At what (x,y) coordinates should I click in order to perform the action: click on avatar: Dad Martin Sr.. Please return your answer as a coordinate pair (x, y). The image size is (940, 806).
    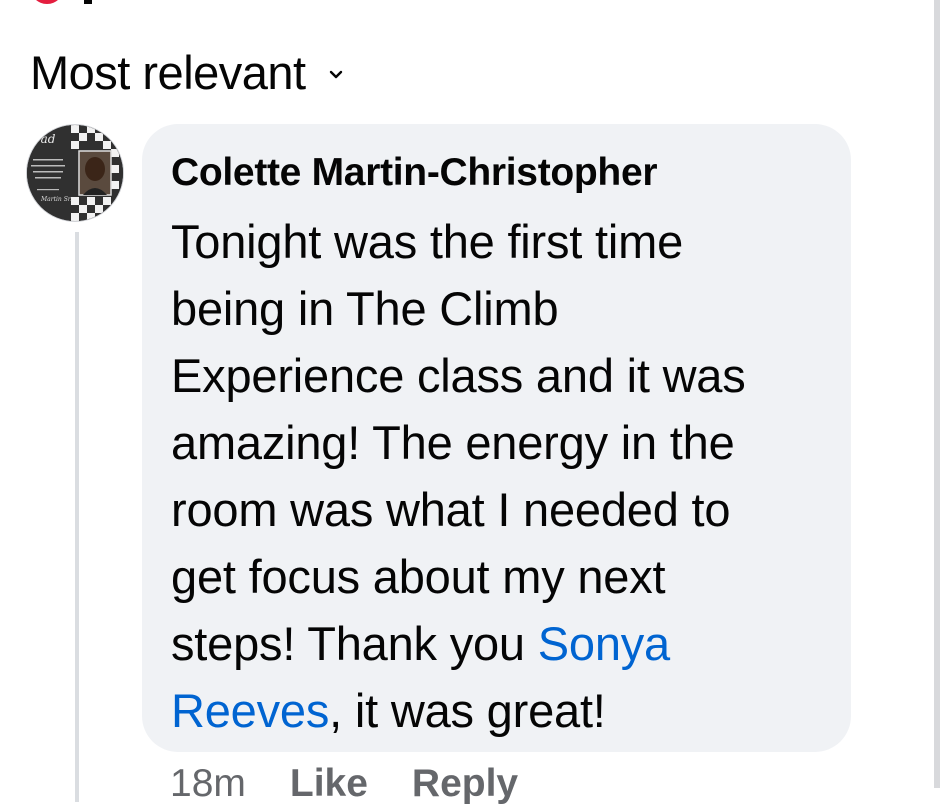
    Looking at the image, I should click on (75, 173).